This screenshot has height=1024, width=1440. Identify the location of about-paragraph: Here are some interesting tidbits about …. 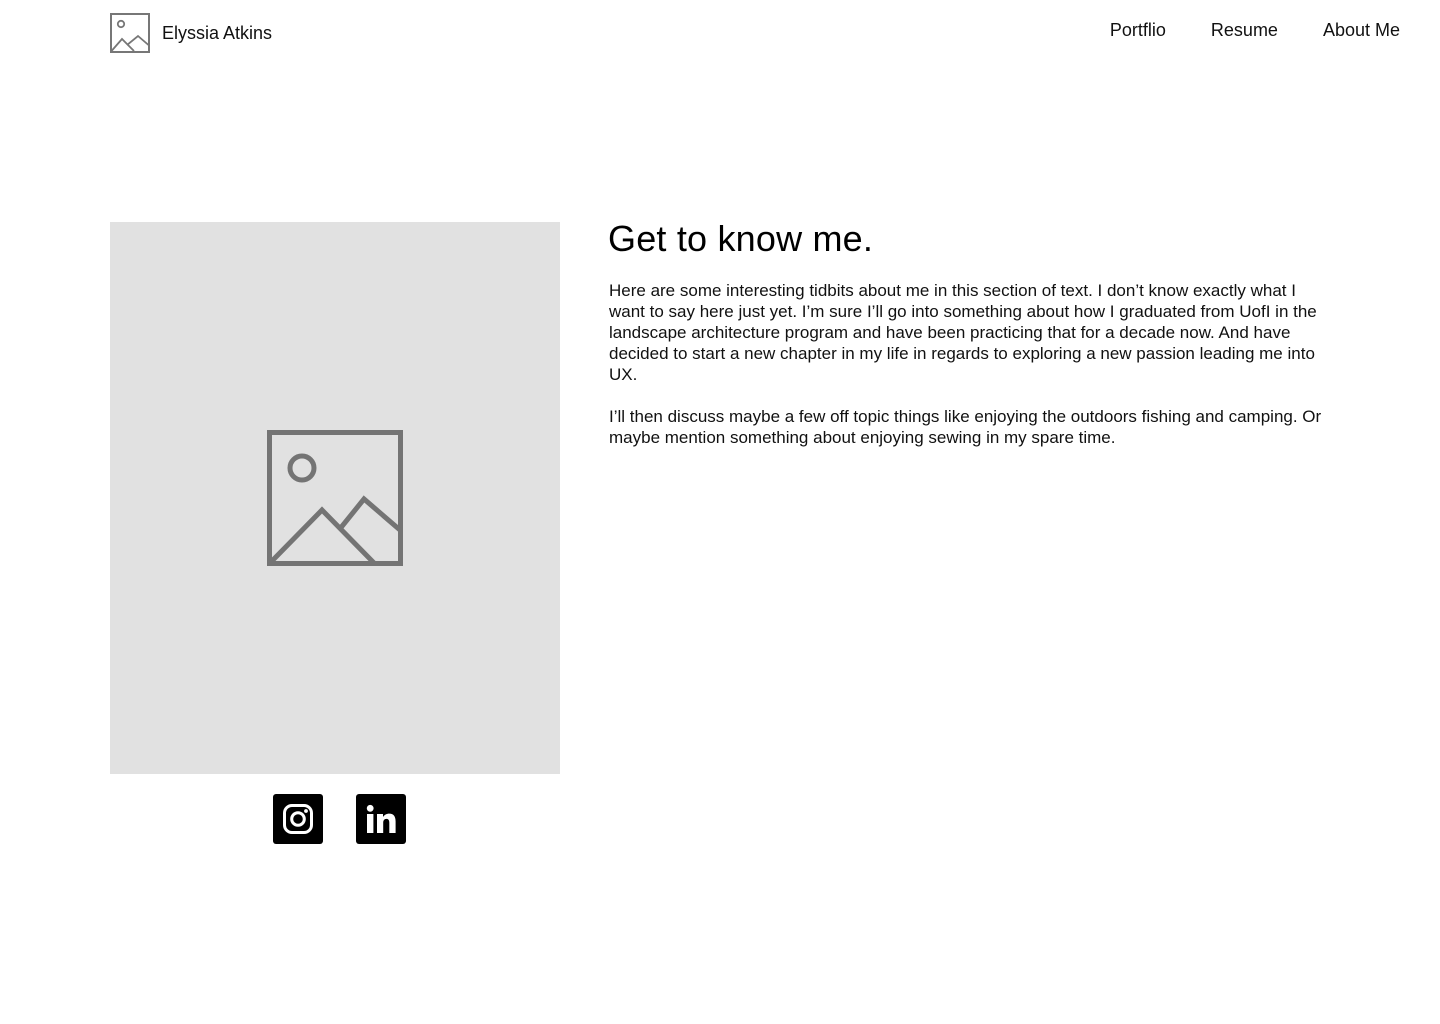
(963, 332).